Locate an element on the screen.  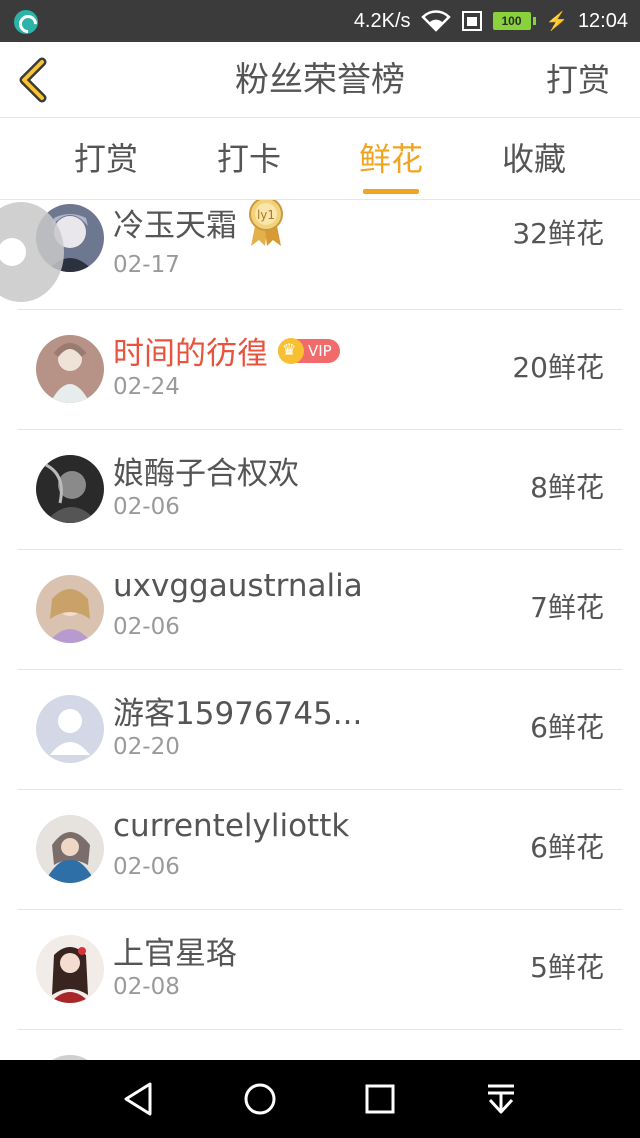
username: currentelyliottk is located at coordinates (231, 826).